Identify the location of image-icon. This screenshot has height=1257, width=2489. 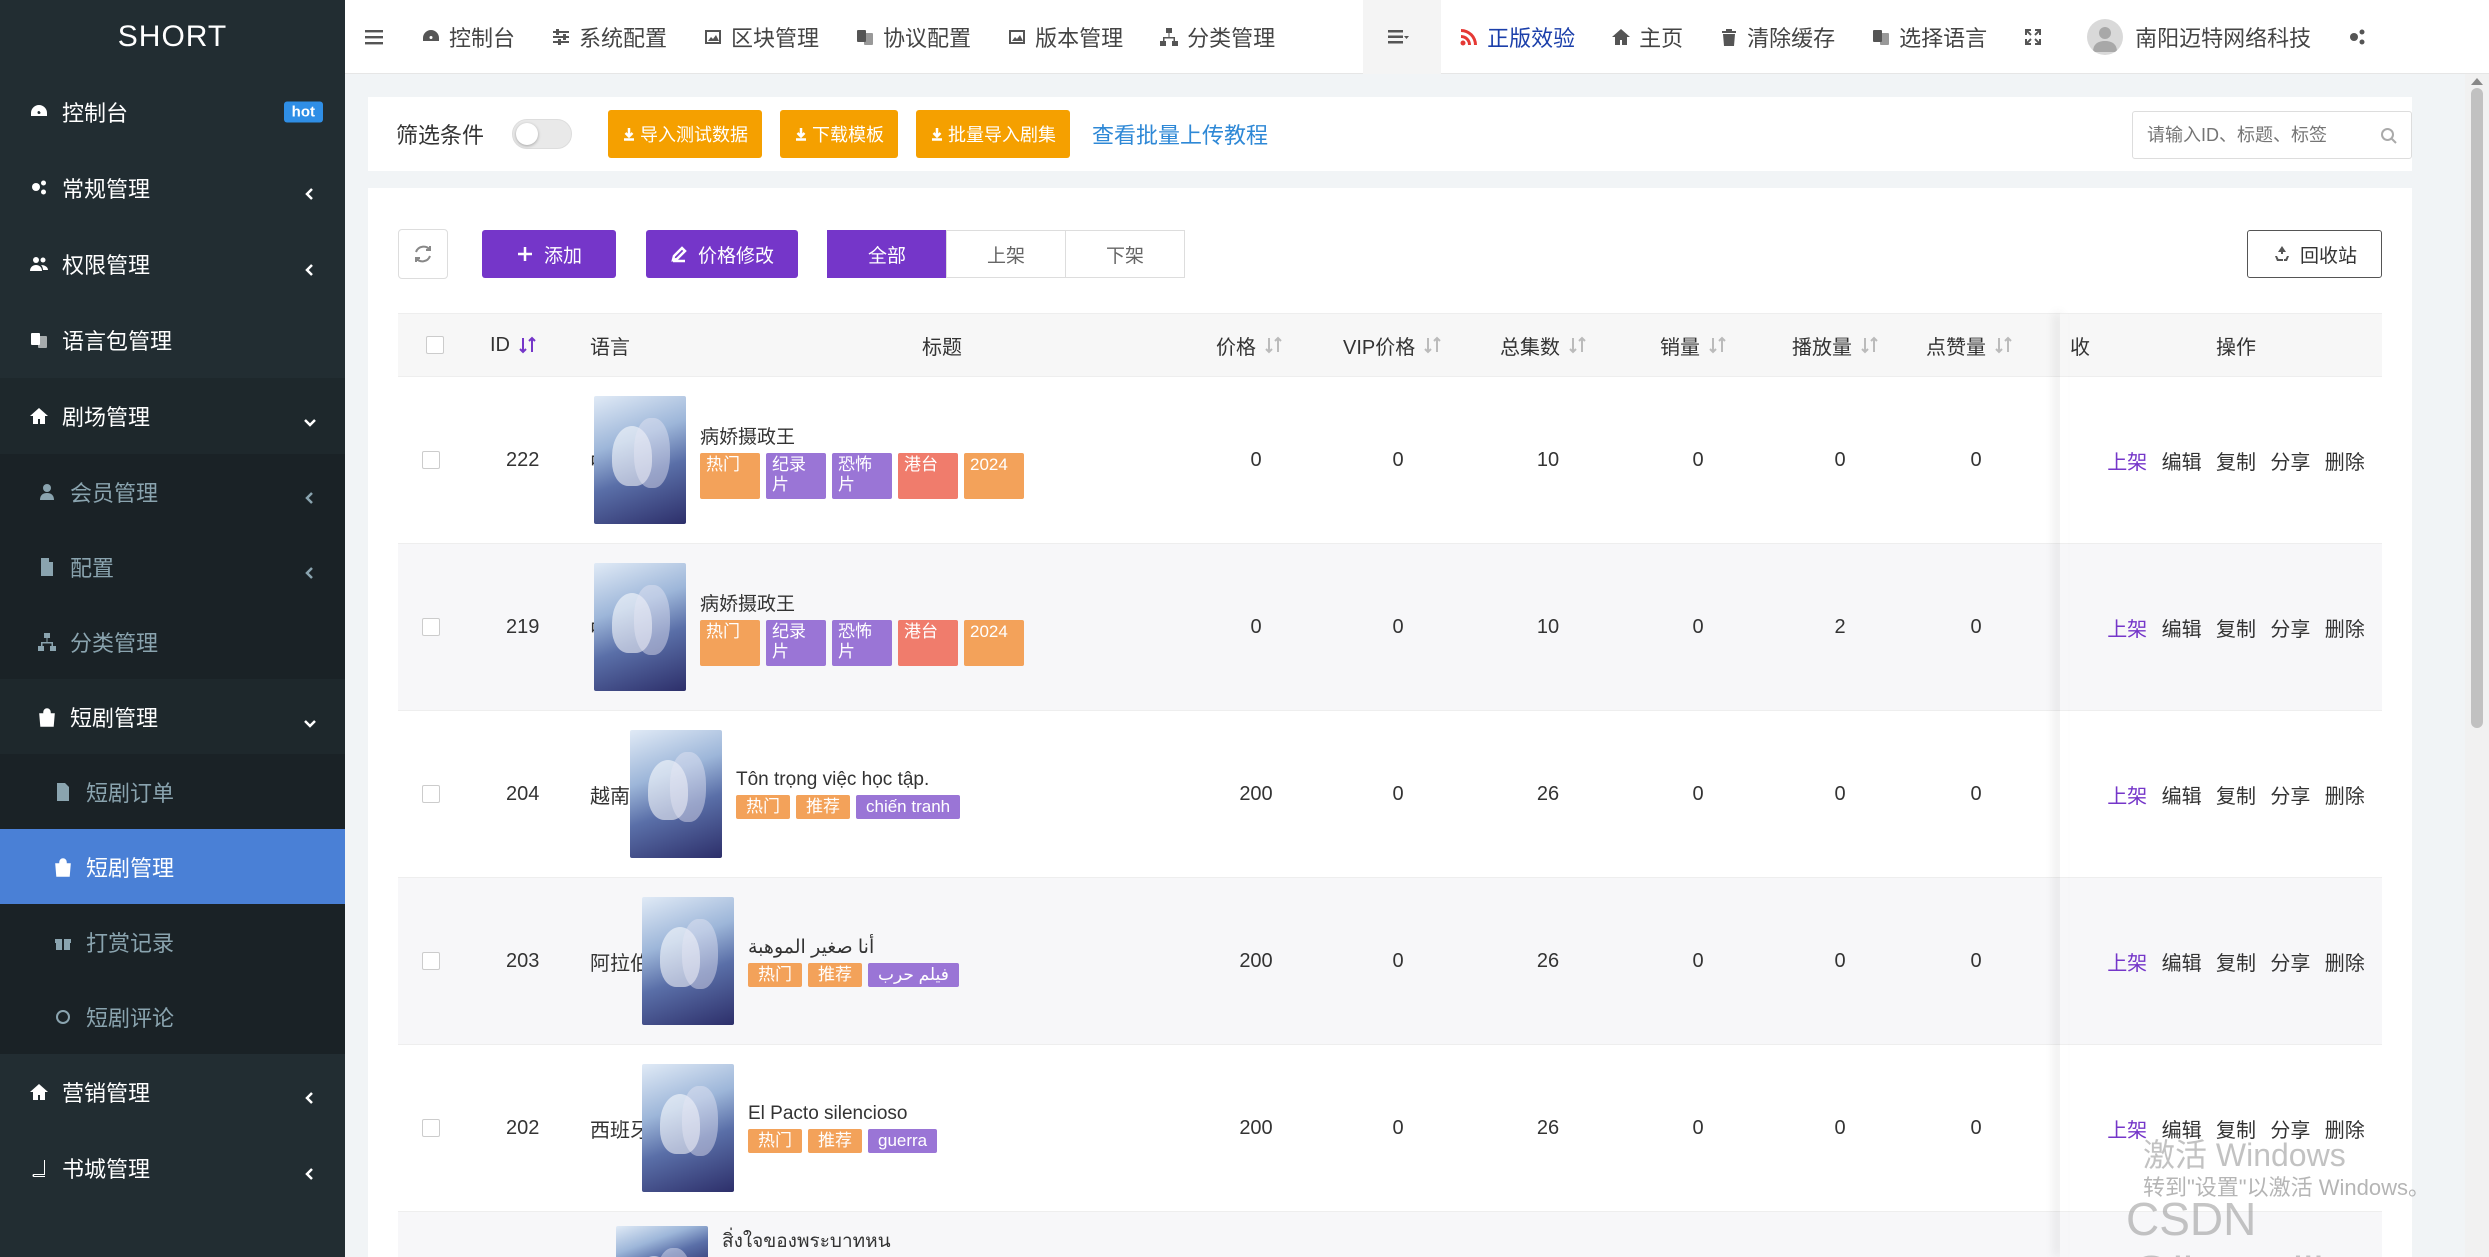
(1017, 36).